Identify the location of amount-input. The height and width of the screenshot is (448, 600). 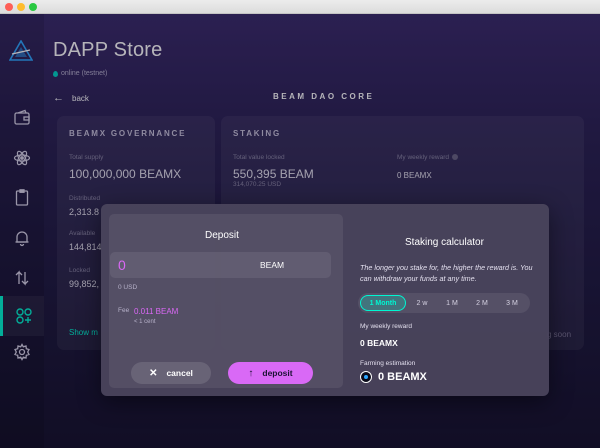
(178, 265).